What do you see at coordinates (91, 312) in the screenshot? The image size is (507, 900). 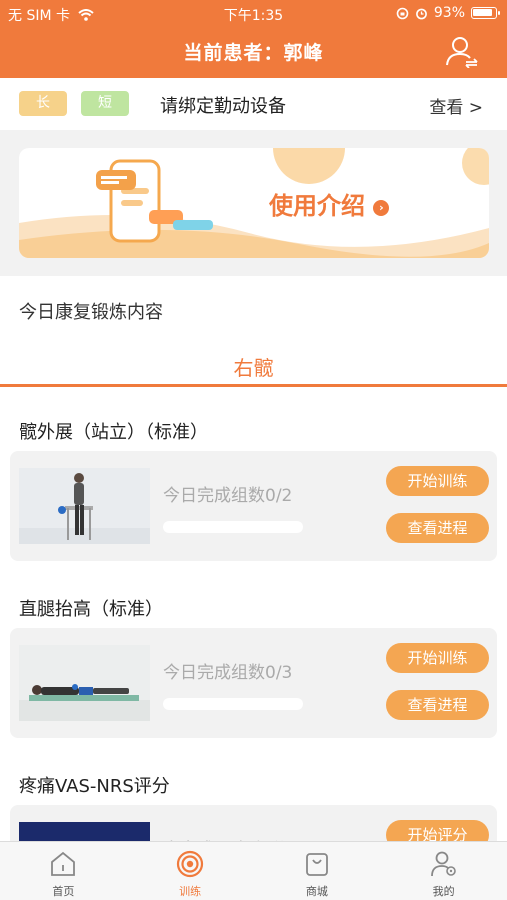 I see `today-rehab-label: 今日康复锻炼内容` at bounding box center [91, 312].